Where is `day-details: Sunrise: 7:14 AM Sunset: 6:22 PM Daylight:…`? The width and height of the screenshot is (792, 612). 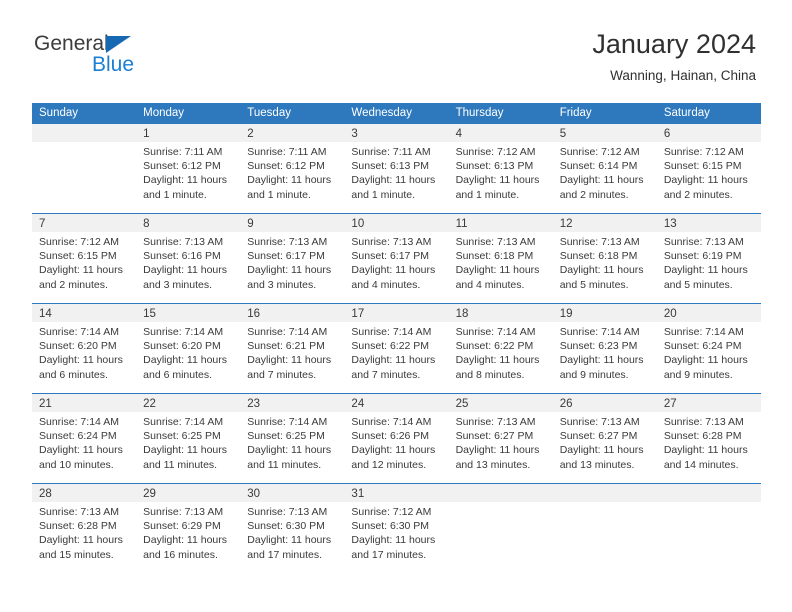
day-details: Sunrise: 7:14 AM Sunset: 6:22 PM Daylight:… is located at coordinates (396, 352).